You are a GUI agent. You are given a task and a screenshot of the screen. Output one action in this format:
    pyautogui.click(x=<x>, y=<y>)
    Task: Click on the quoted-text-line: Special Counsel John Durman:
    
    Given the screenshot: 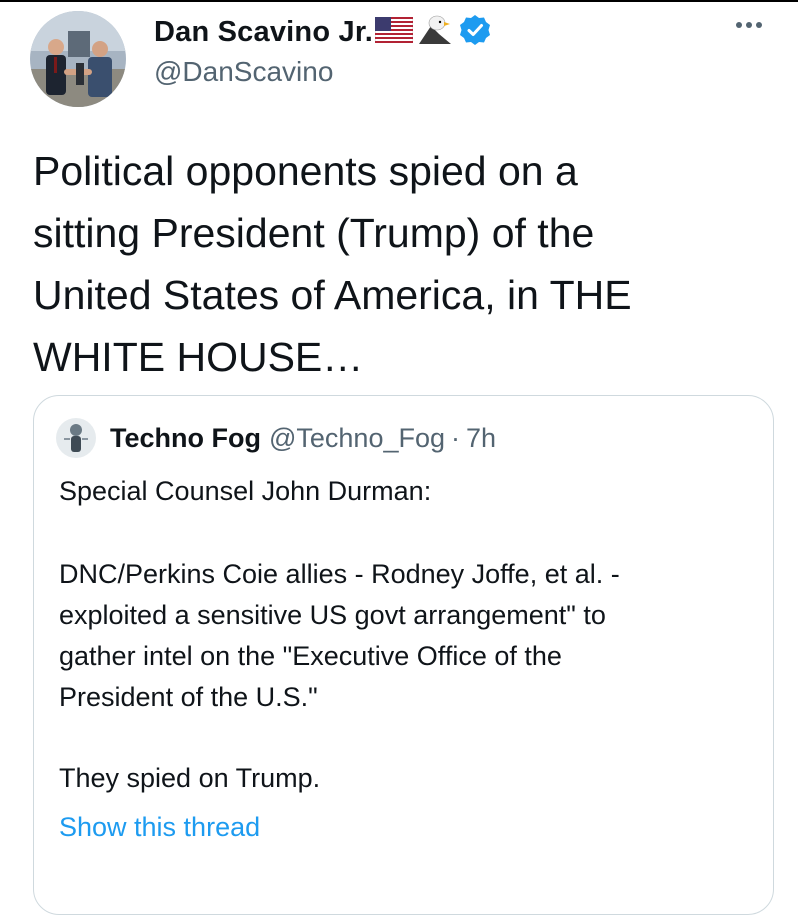 What is the action you would take?
    pyautogui.click(x=245, y=491)
    